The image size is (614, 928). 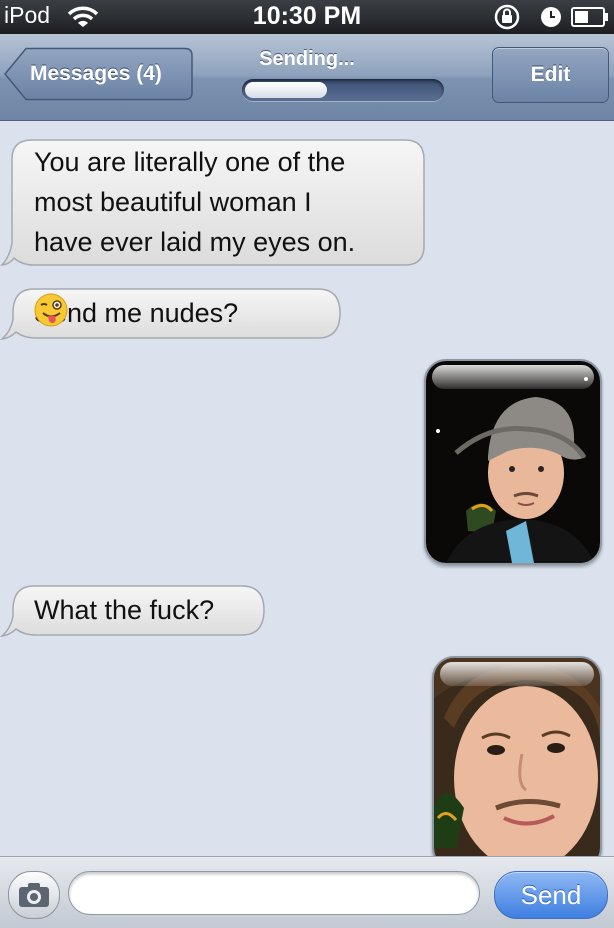 I want to click on man-in-bucket-hat-photo, so click(x=513, y=462).